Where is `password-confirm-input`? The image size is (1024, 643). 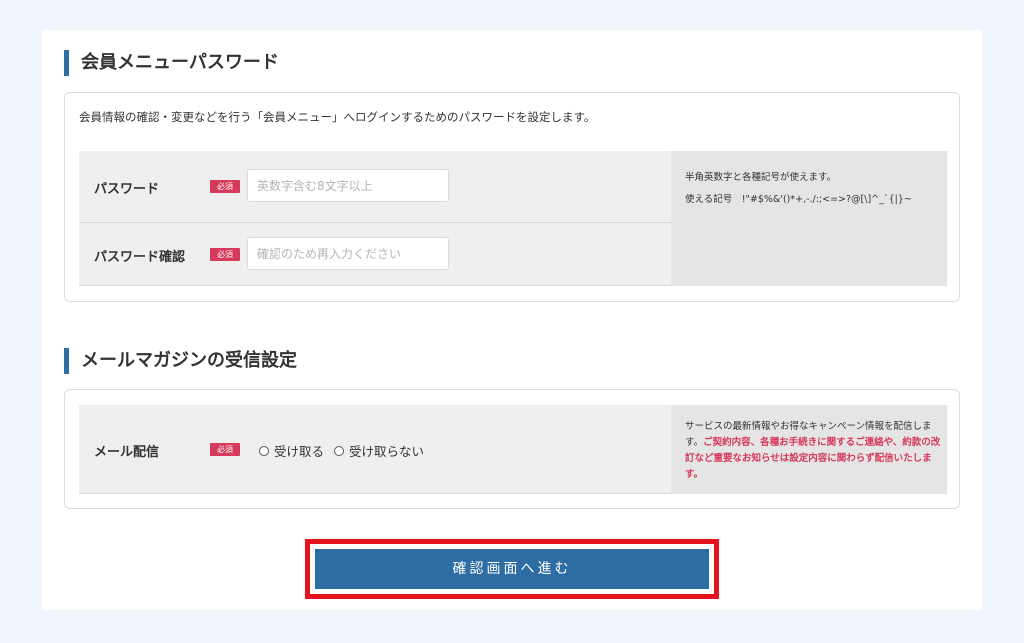 password-confirm-input is located at coordinates (348, 253).